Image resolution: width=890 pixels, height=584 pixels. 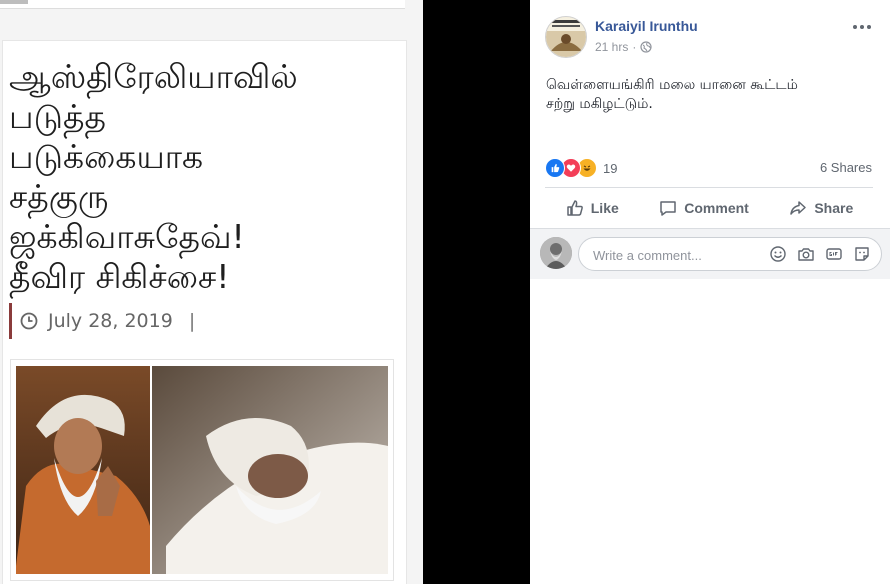 What do you see at coordinates (672, 85) in the screenshot?
I see `post-text-line: வெள்ளையங்கிரி மலை யானை கூட்டம்` at bounding box center [672, 85].